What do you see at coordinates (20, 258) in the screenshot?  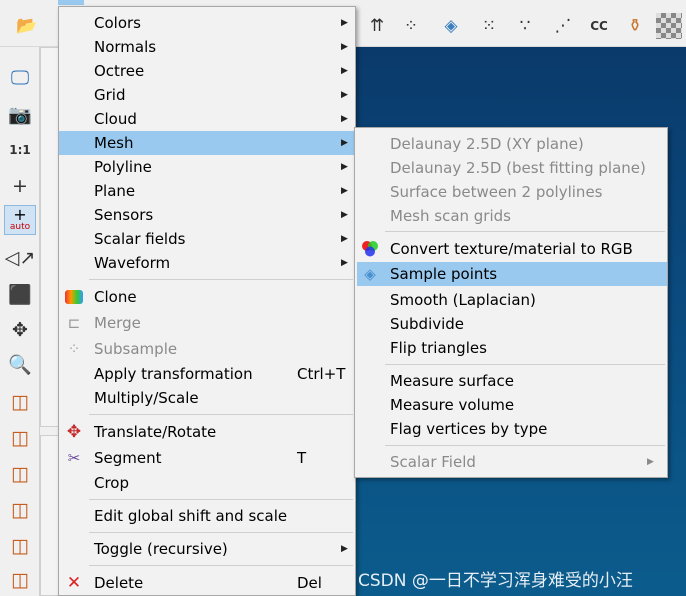 I see `perspective-icon: ◁↗` at bounding box center [20, 258].